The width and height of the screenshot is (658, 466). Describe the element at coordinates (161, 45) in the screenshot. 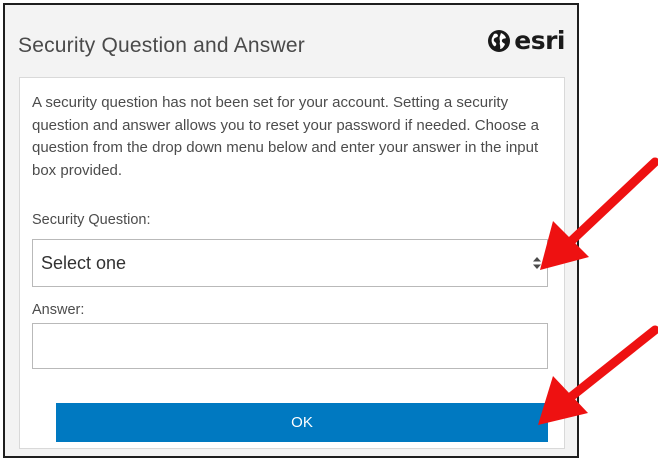

I see `dialog-title: Security Question and Answer` at that location.